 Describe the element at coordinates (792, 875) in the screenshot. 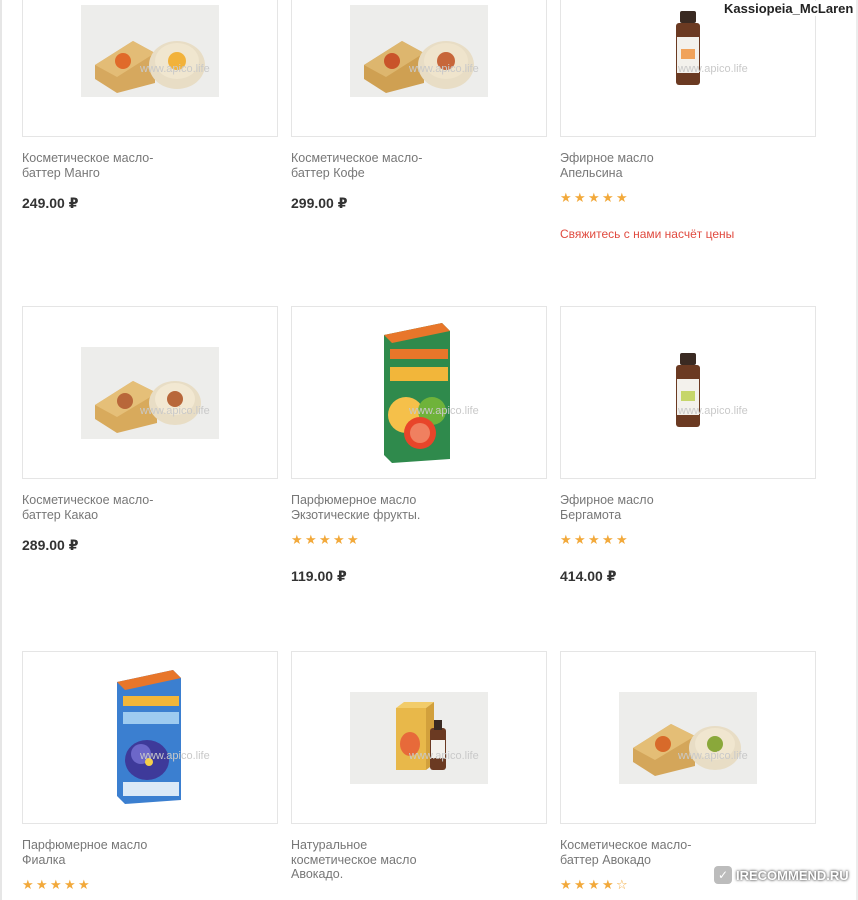

I see `irecommend-label: IRECOMMEND.RU` at that location.